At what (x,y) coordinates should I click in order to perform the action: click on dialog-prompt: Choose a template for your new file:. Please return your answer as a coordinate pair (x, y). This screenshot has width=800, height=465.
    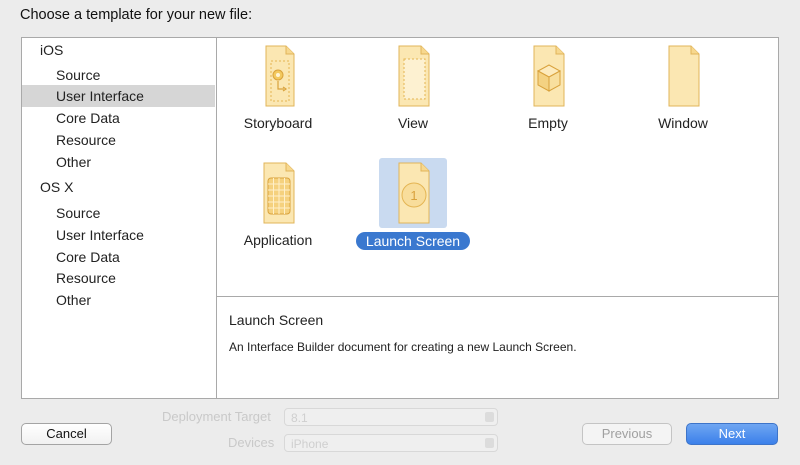
    Looking at the image, I should click on (136, 15).